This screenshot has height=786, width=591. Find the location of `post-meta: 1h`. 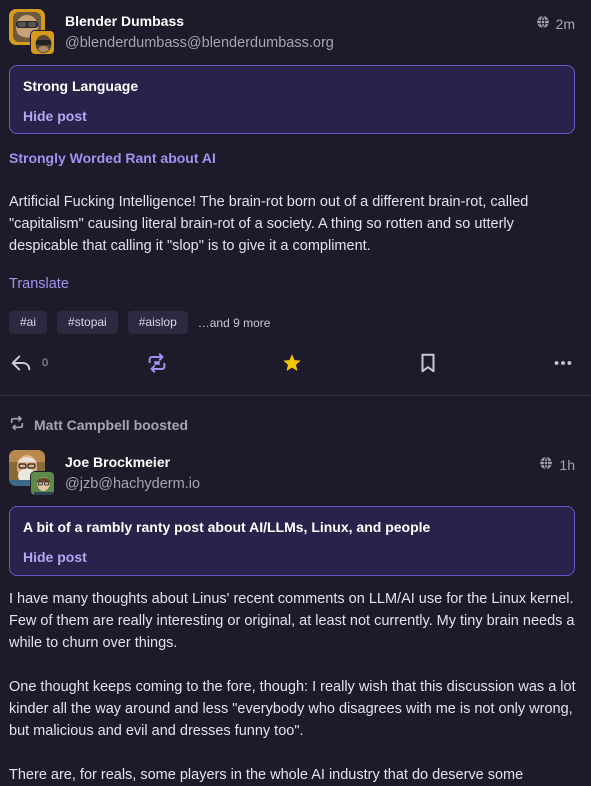

post-meta: 1h is located at coordinates (557, 464).